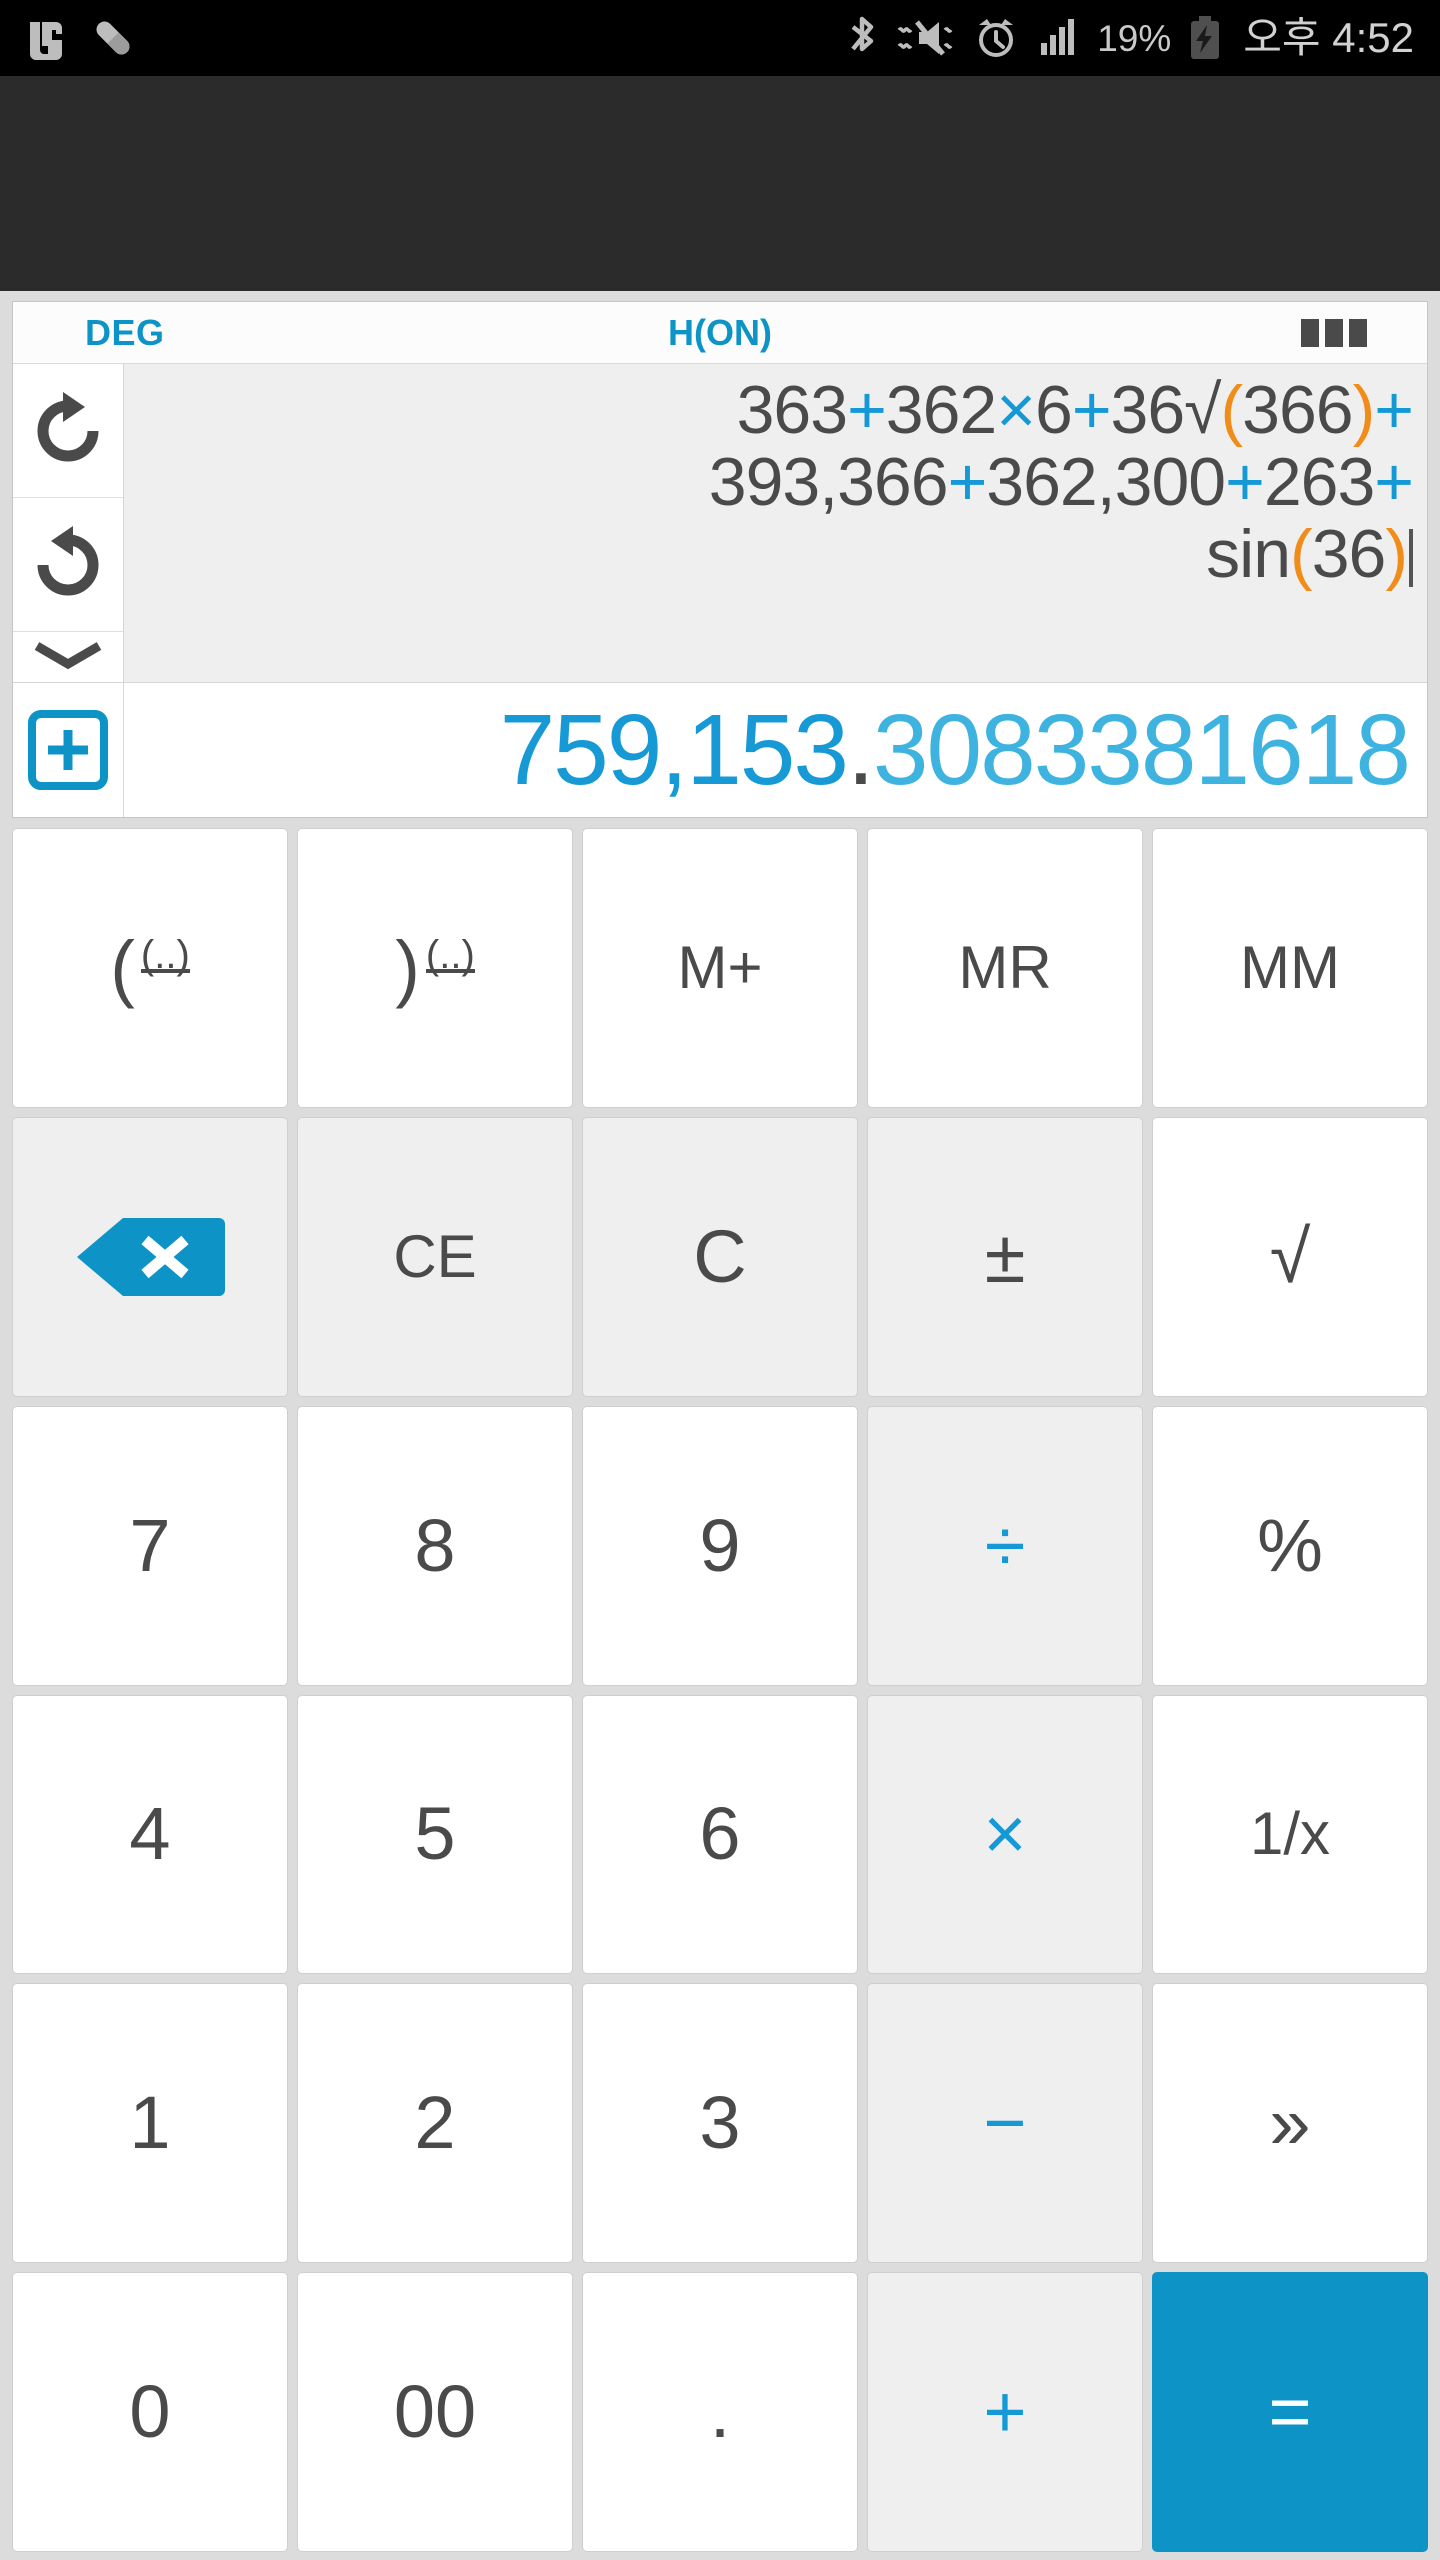  I want to click on key-digit-5: 5, so click(435, 1834).